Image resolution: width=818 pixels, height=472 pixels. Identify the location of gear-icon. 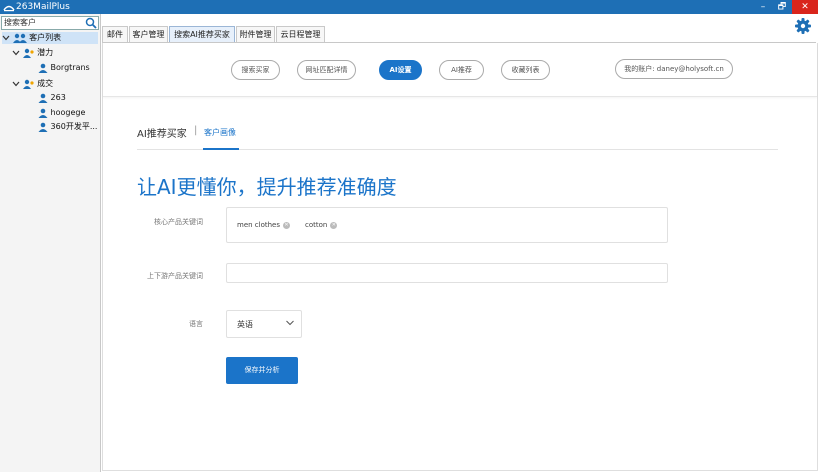
(803, 26).